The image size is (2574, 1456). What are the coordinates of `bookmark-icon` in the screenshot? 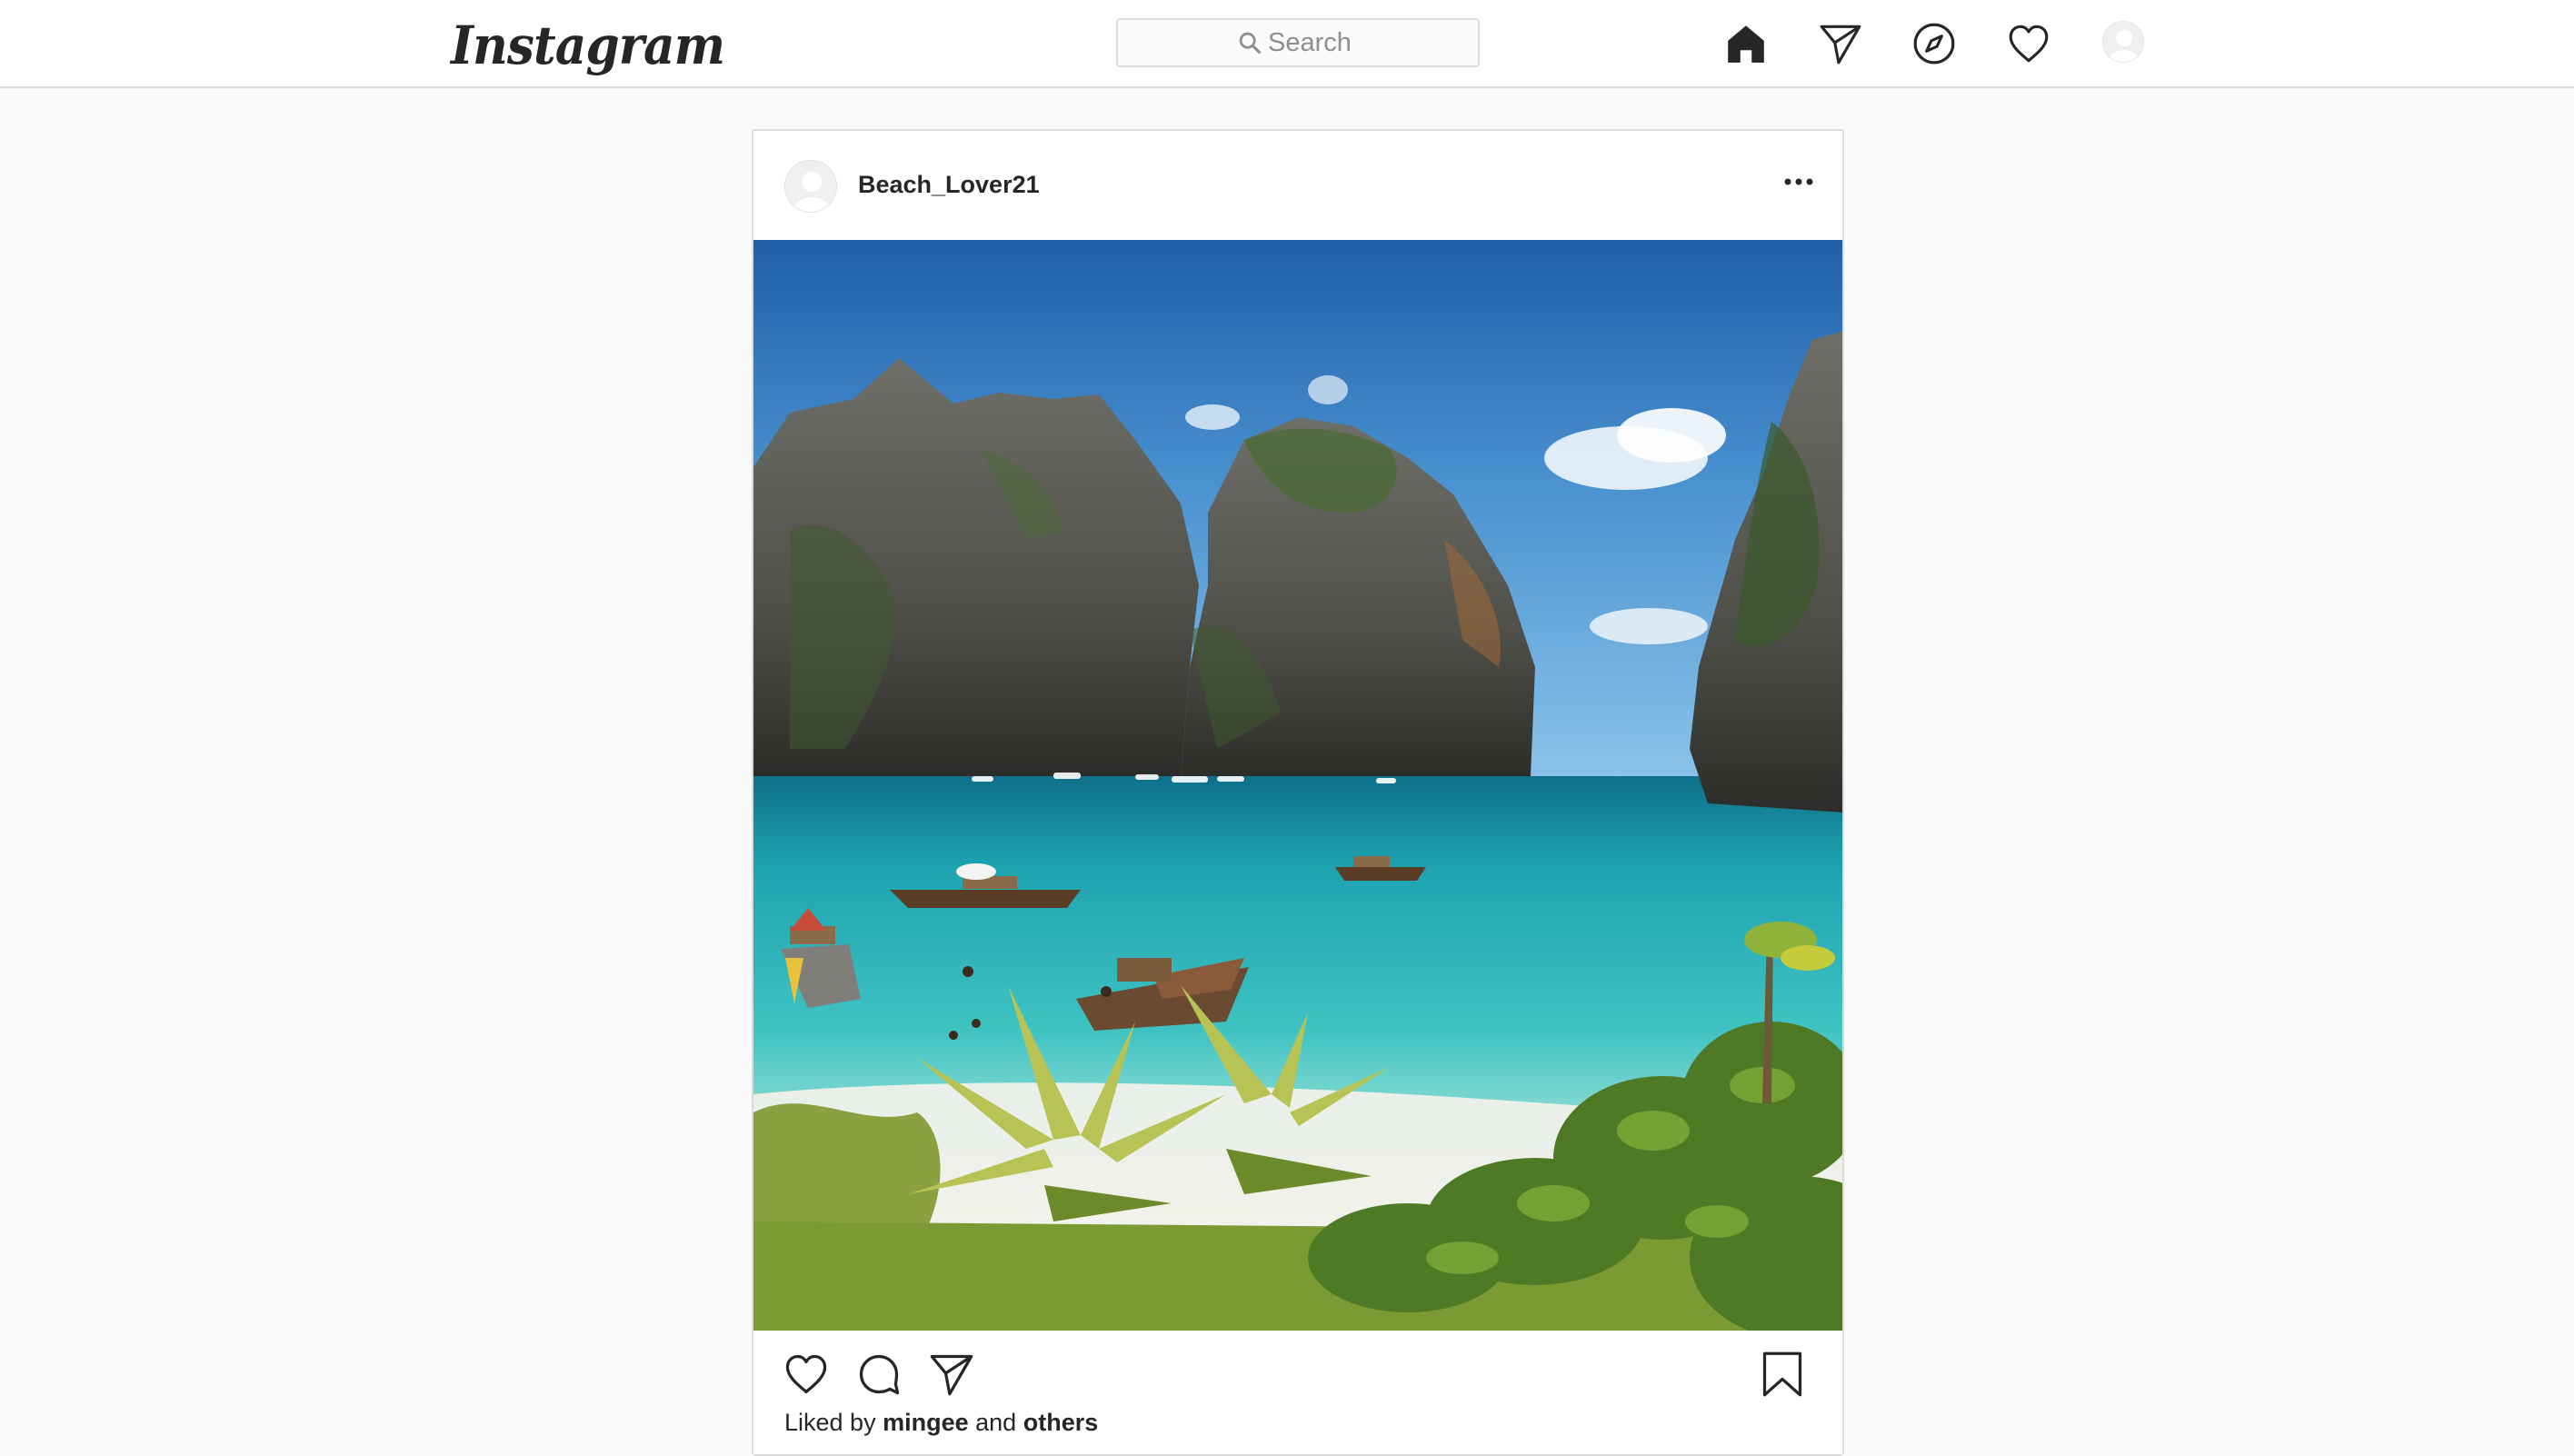 It's located at (1782, 1374).